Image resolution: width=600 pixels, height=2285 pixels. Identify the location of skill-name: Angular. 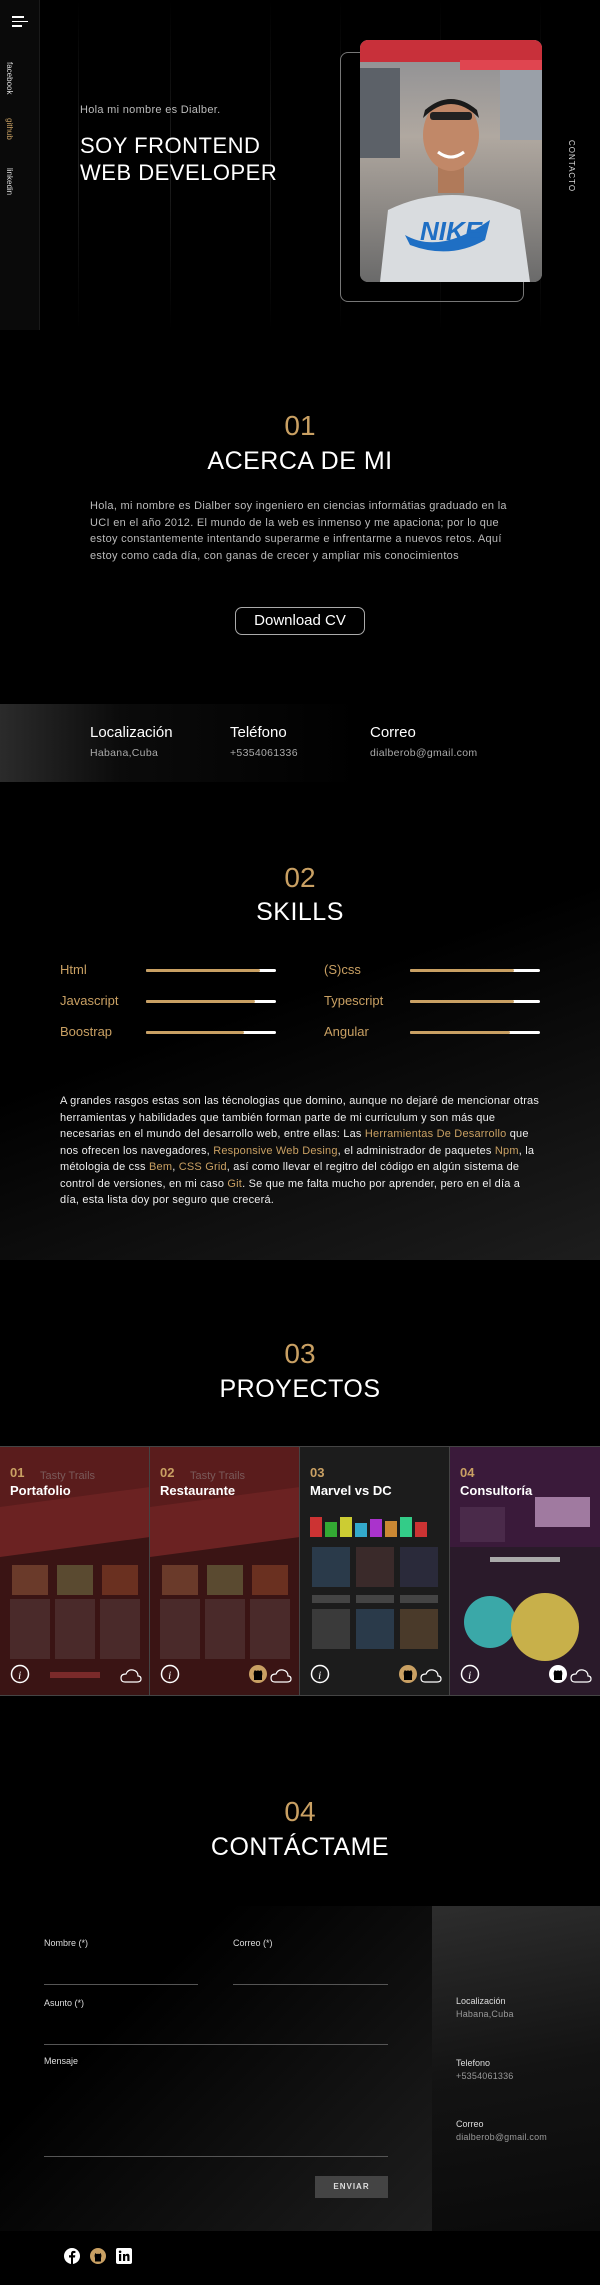
(346, 1031).